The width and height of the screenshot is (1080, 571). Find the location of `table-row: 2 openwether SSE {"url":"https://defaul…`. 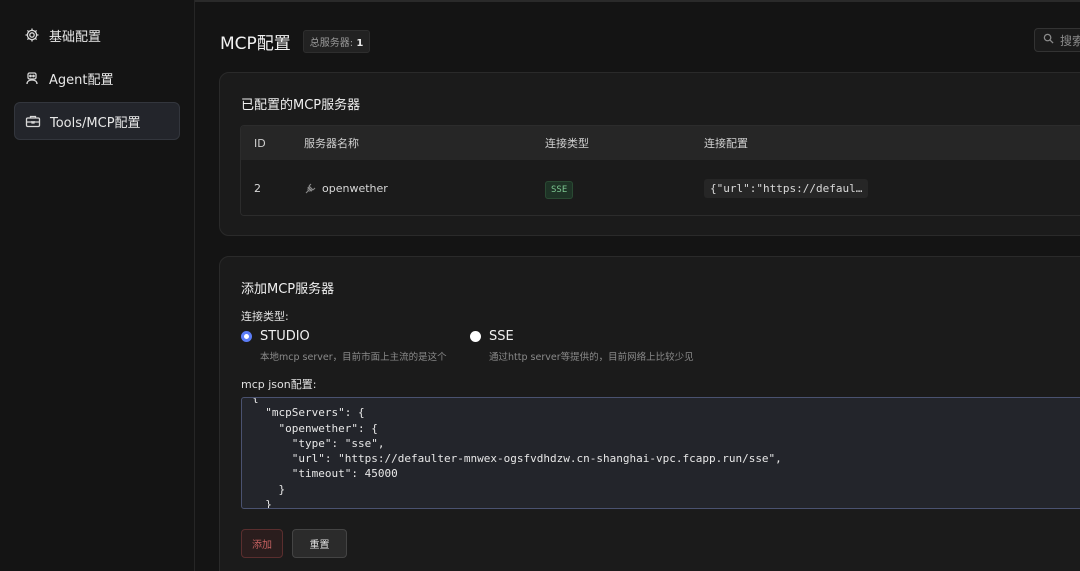

table-row: 2 openwether SSE {"url":"https://defaul… is located at coordinates (660, 187).